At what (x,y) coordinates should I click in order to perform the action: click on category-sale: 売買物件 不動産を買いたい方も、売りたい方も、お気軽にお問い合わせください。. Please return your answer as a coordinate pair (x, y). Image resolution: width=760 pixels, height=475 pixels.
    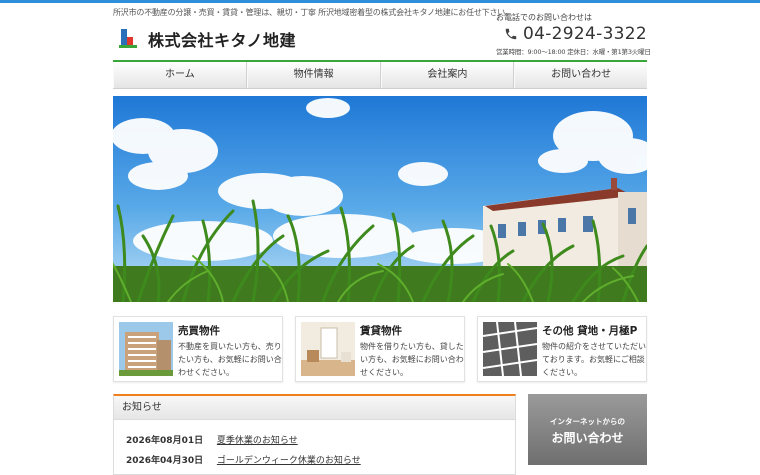
    Looking at the image, I should click on (198, 349).